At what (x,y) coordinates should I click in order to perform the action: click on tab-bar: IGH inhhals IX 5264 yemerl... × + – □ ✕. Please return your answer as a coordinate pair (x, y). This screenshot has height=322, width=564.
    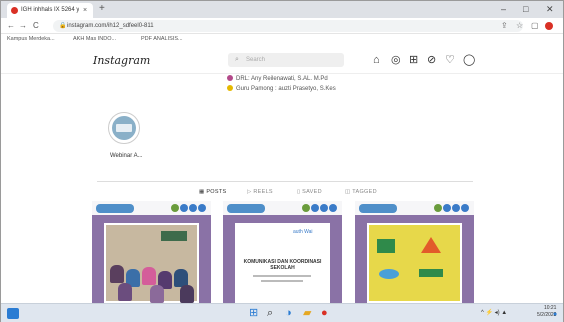
    Looking at the image, I should click on (282, 9).